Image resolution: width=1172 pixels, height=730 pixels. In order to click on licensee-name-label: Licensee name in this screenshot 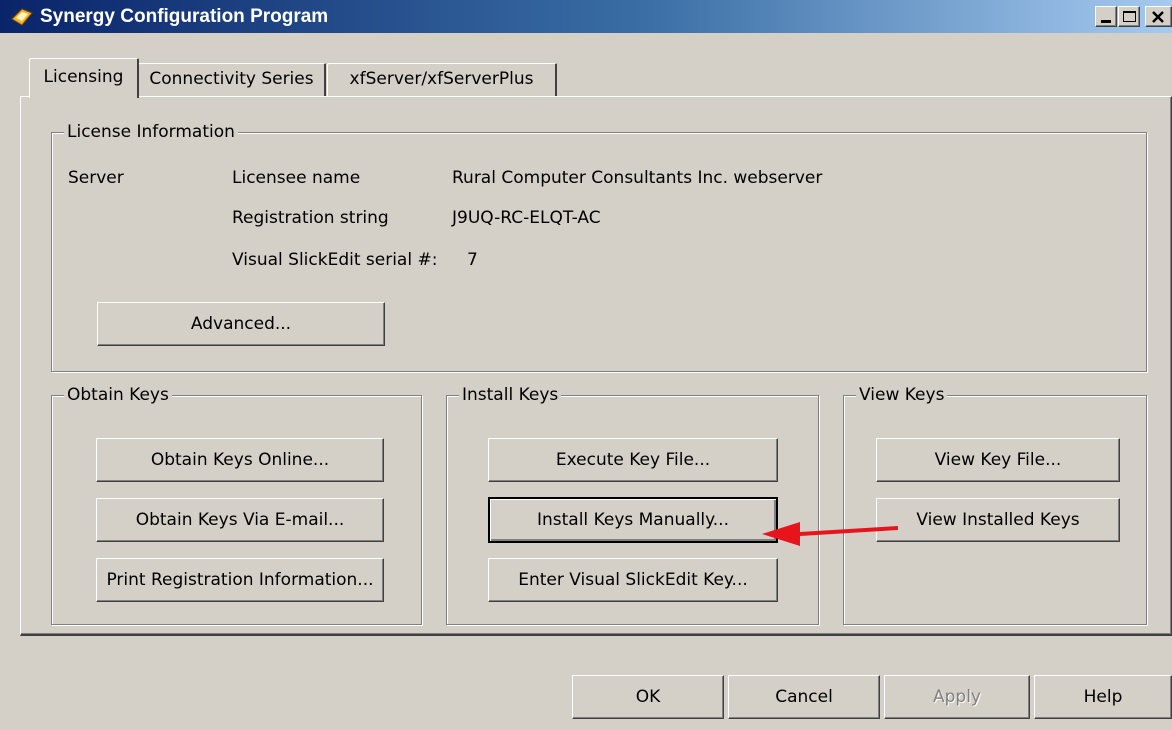, I will do `click(296, 178)`.